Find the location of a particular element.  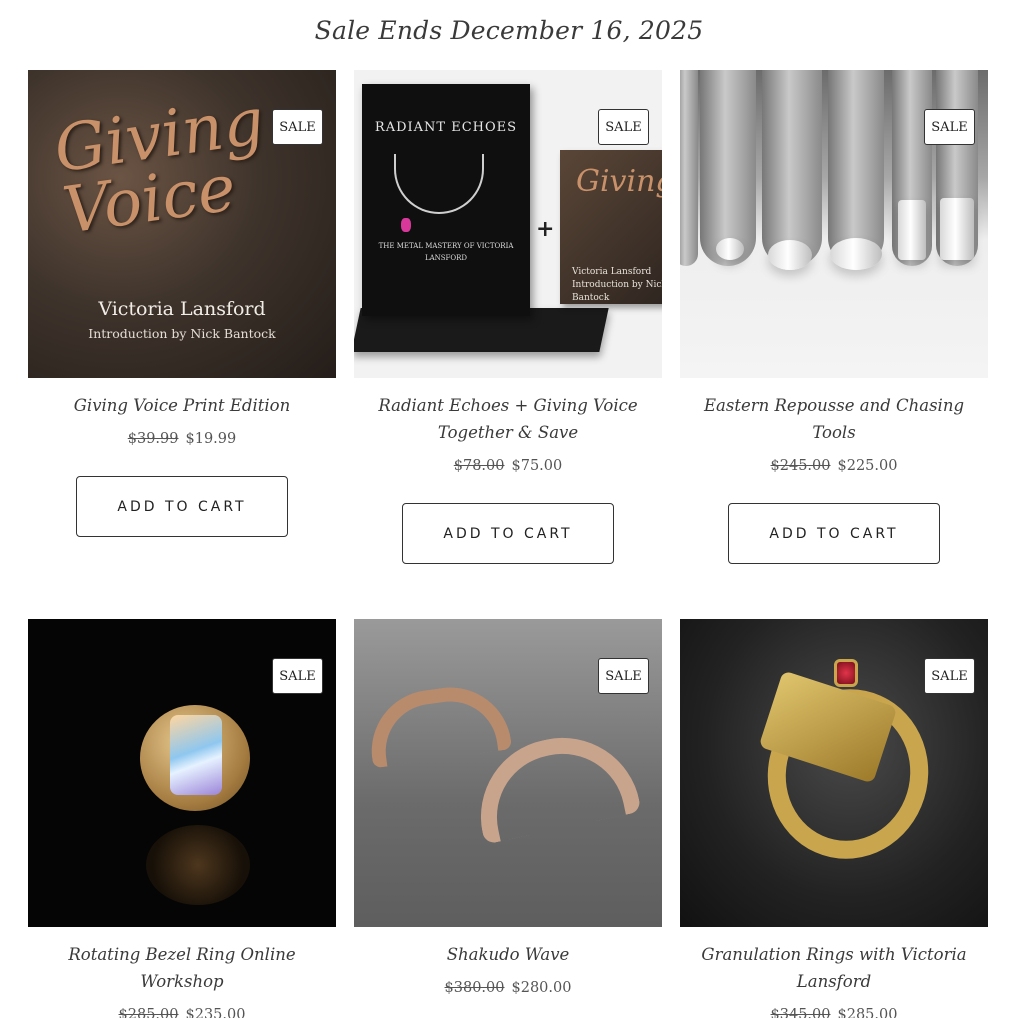

product-name: Rotating Bezel Ring Online Workshop is located at coordinates (182, 968).